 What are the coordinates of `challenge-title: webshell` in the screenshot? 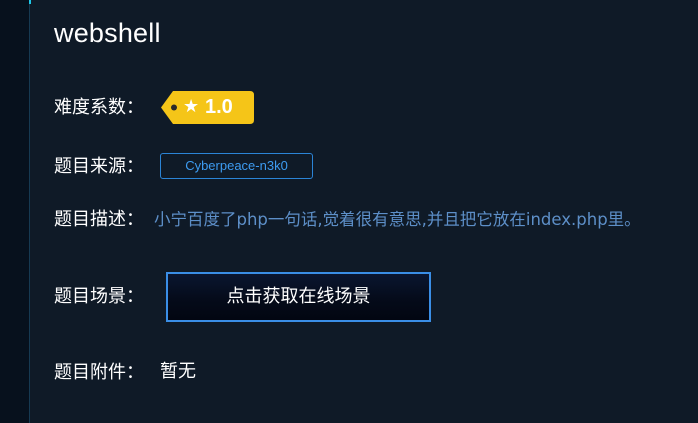 It's located at (107, 33).